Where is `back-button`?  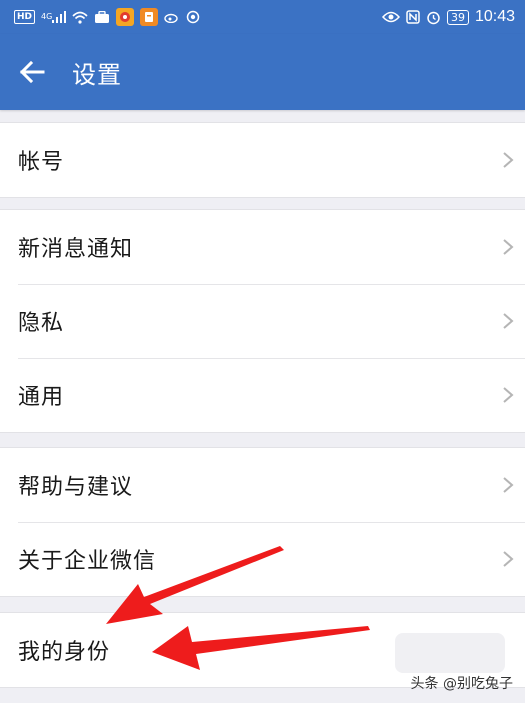 back-button is located at coordinates (32, 72).